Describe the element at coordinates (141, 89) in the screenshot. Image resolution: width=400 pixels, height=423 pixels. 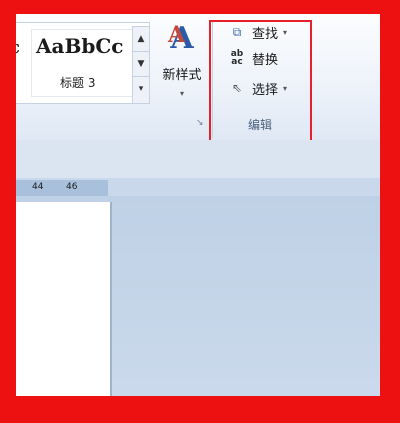
I see `gallery-more-button: ▾` at that location.